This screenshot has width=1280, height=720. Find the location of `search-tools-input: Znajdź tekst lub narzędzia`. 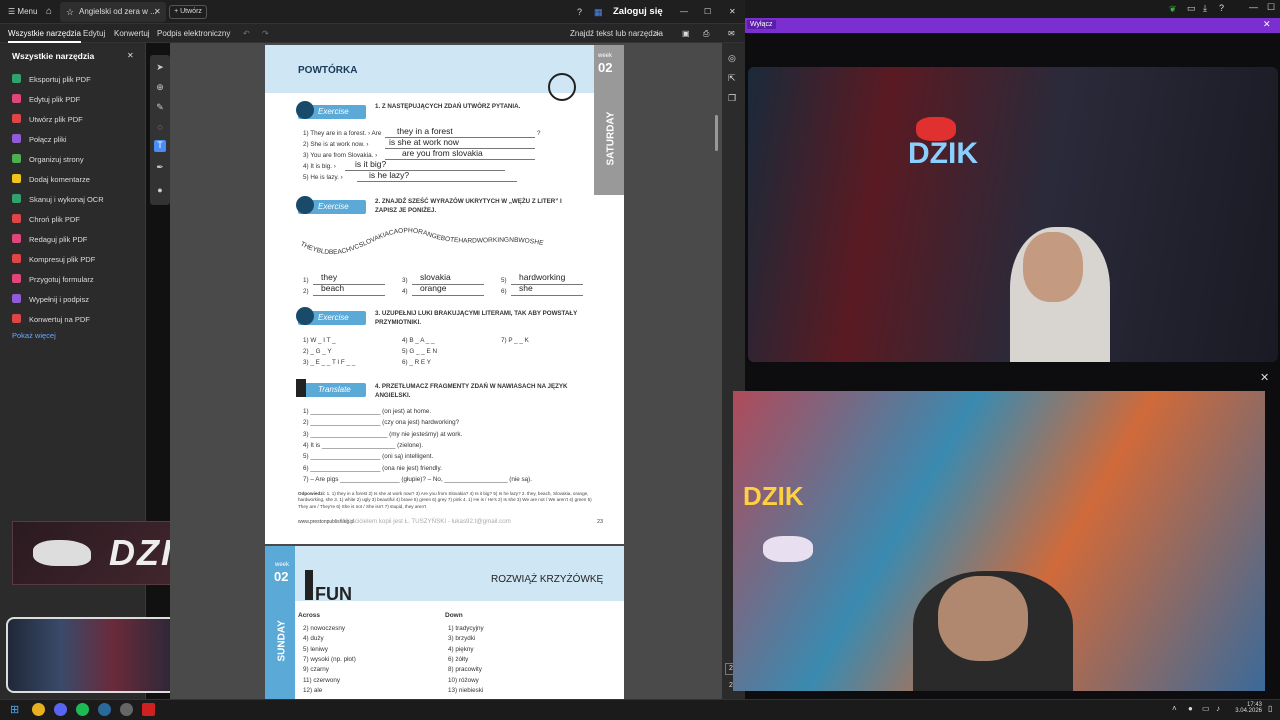

search-tools-input: Znajdź tekst lub narzędzia is located at coordinates (616, 33).